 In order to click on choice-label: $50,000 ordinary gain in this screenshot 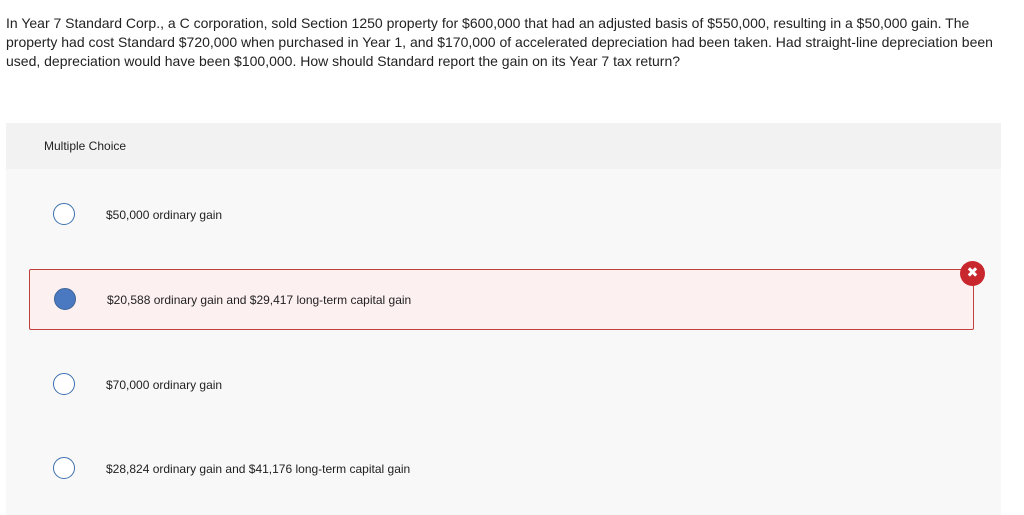, I will do `click(164, 214)`.